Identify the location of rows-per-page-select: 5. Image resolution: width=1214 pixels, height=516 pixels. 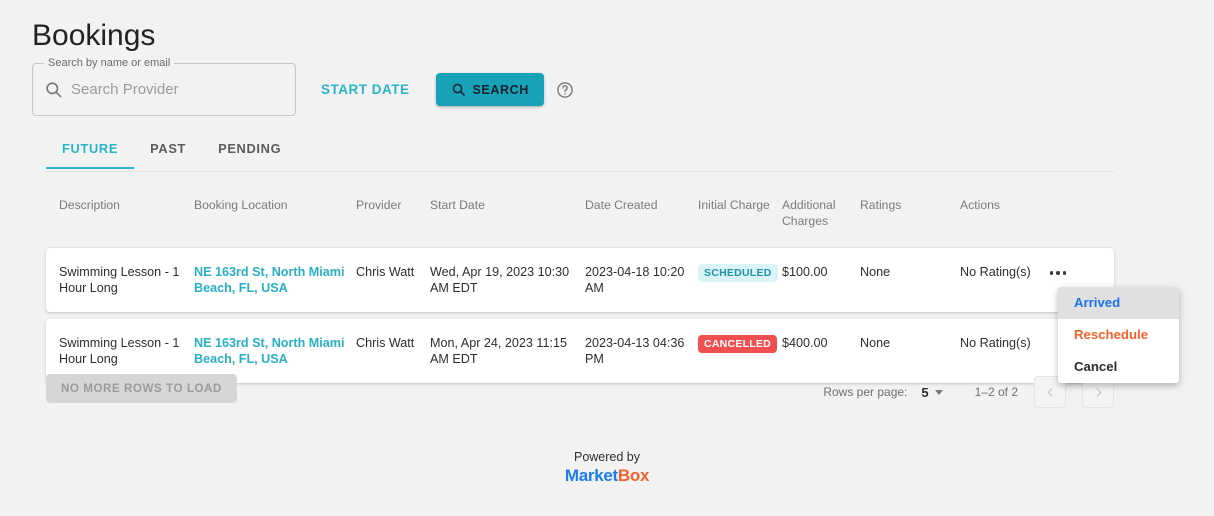
(932, 392).